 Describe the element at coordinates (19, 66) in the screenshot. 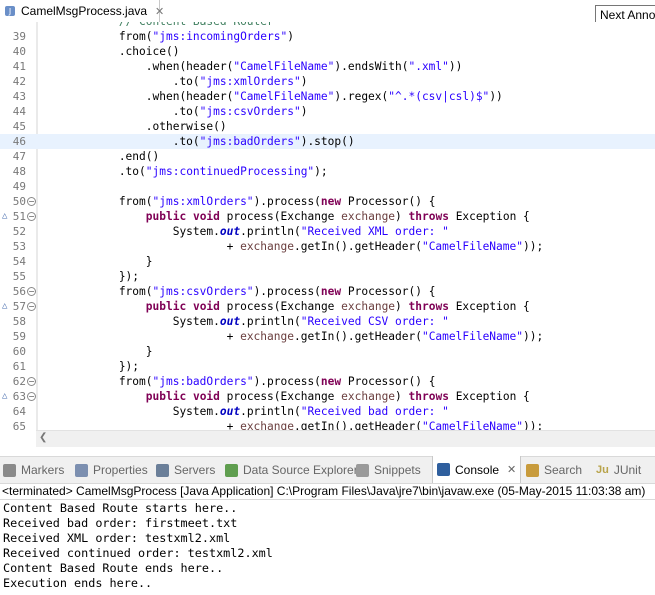

I see `line-number: 41` at that location.